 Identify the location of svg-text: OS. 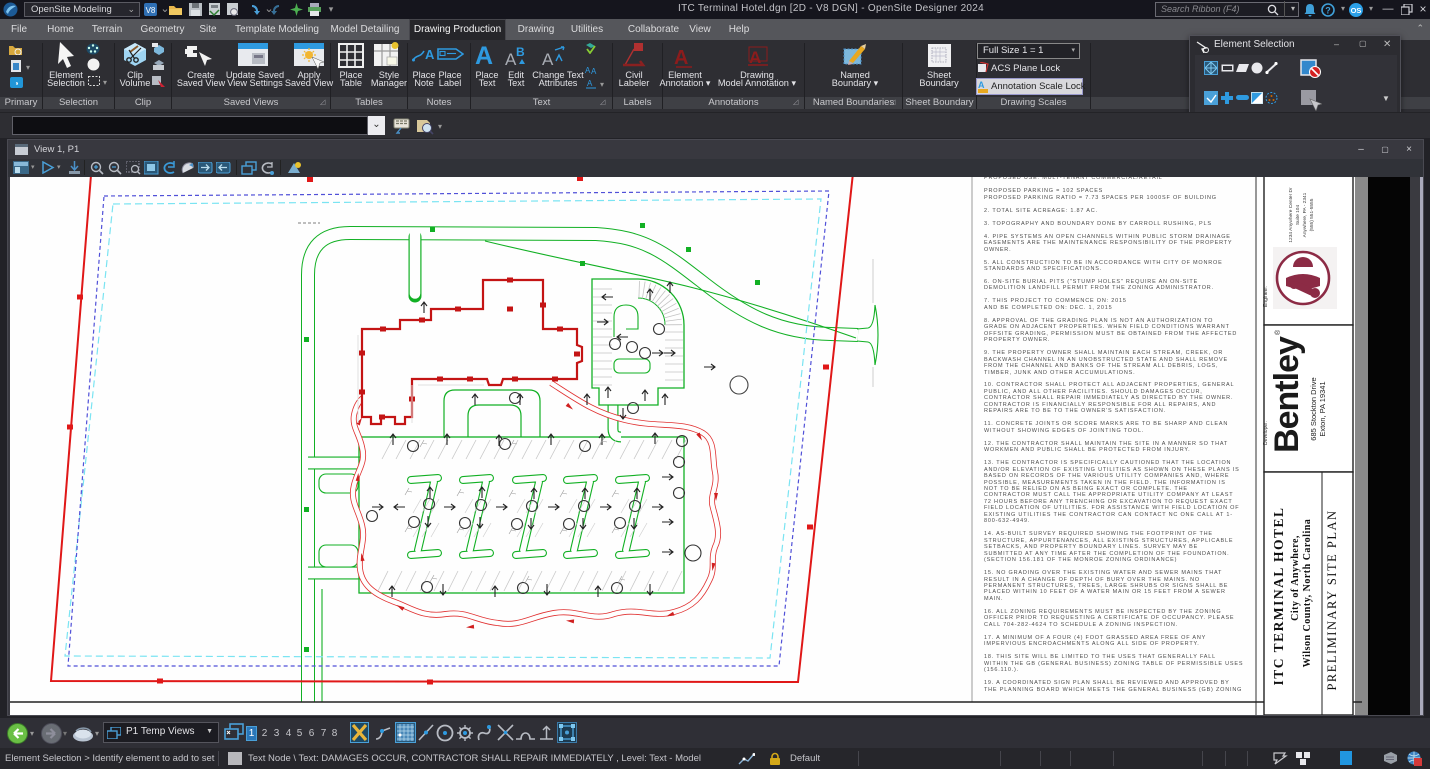
(1356, 10).